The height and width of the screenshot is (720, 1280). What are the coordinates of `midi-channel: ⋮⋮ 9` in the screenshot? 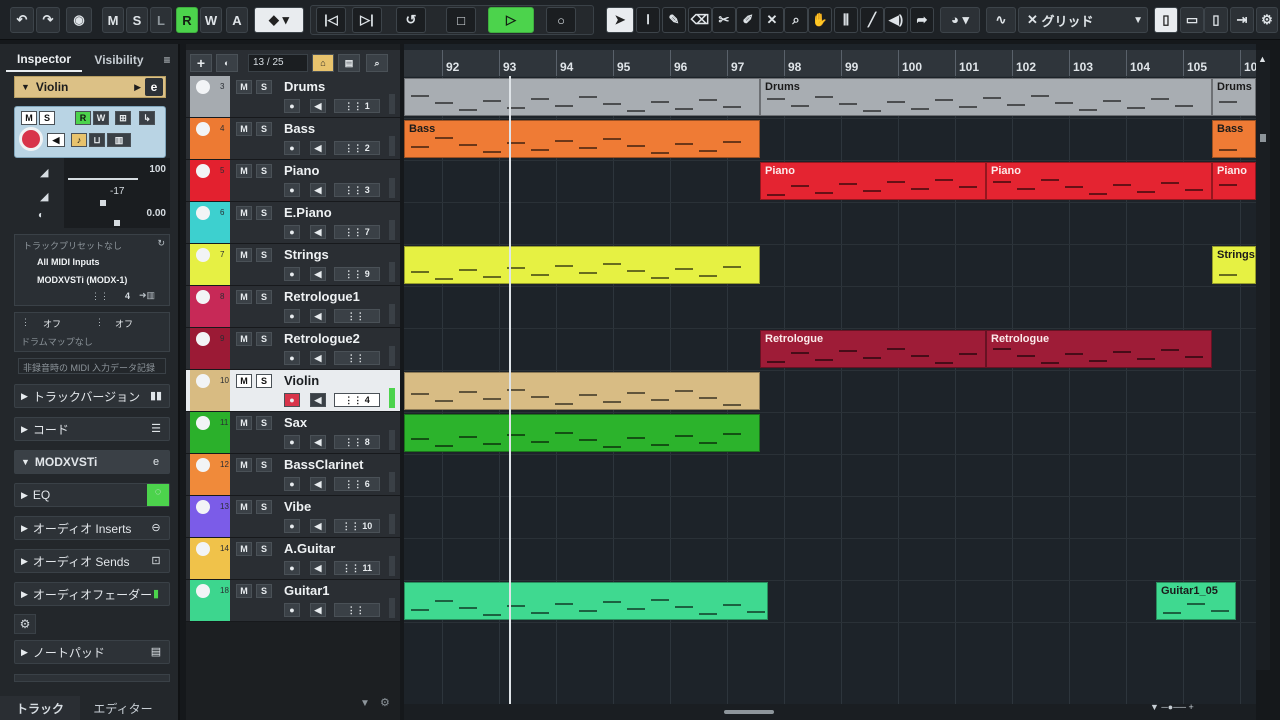 It's located at (357, 274).